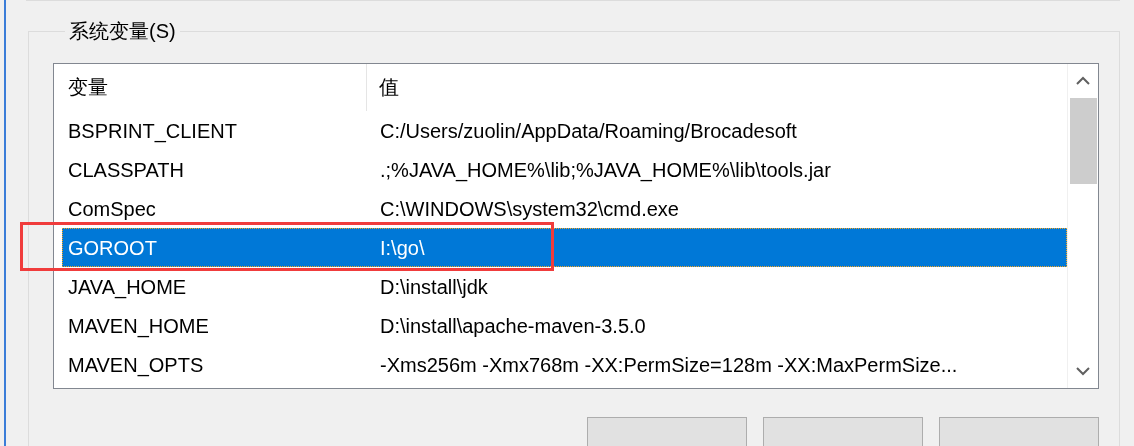  Describe the element at coordinates (1083, 141) in the screenshot. I see `scroll-thumb` at that location.